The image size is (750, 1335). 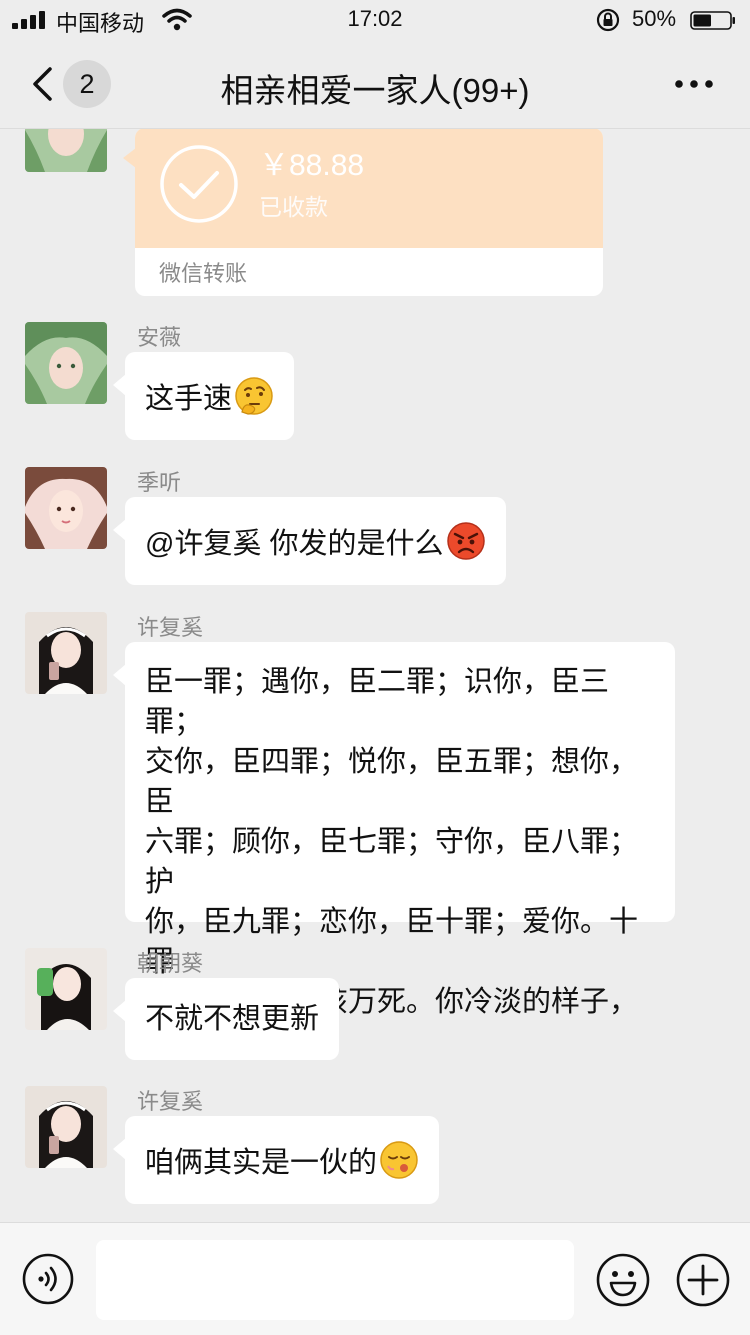 What do you see at coordinates (293, 207) in the screenshot?
I see `transfer-status: 已收款` at bounding box center [293, 207].